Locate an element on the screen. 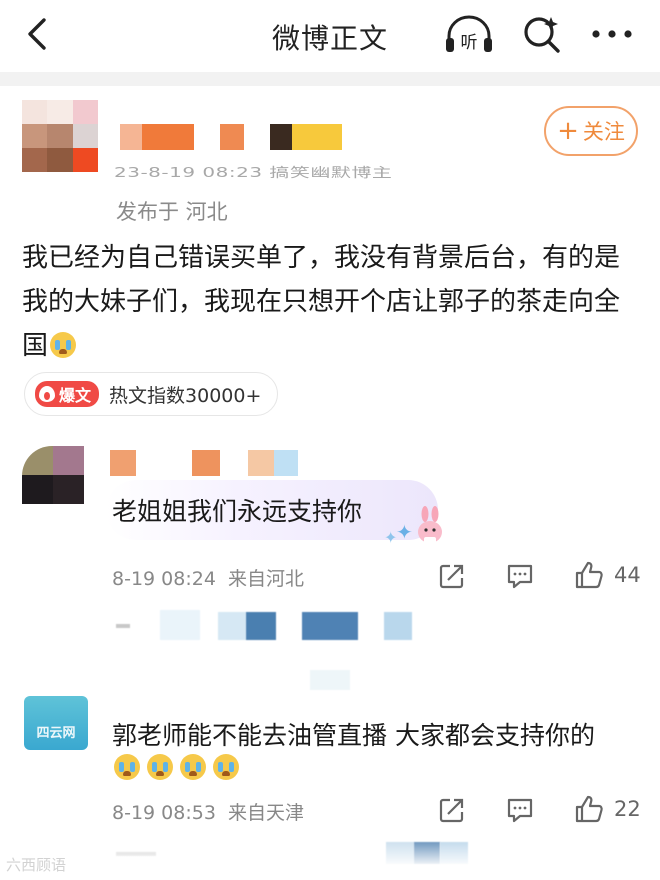 This screenshot has width=660, height=880. like-count: 44 is located at coordinates (627, 575).